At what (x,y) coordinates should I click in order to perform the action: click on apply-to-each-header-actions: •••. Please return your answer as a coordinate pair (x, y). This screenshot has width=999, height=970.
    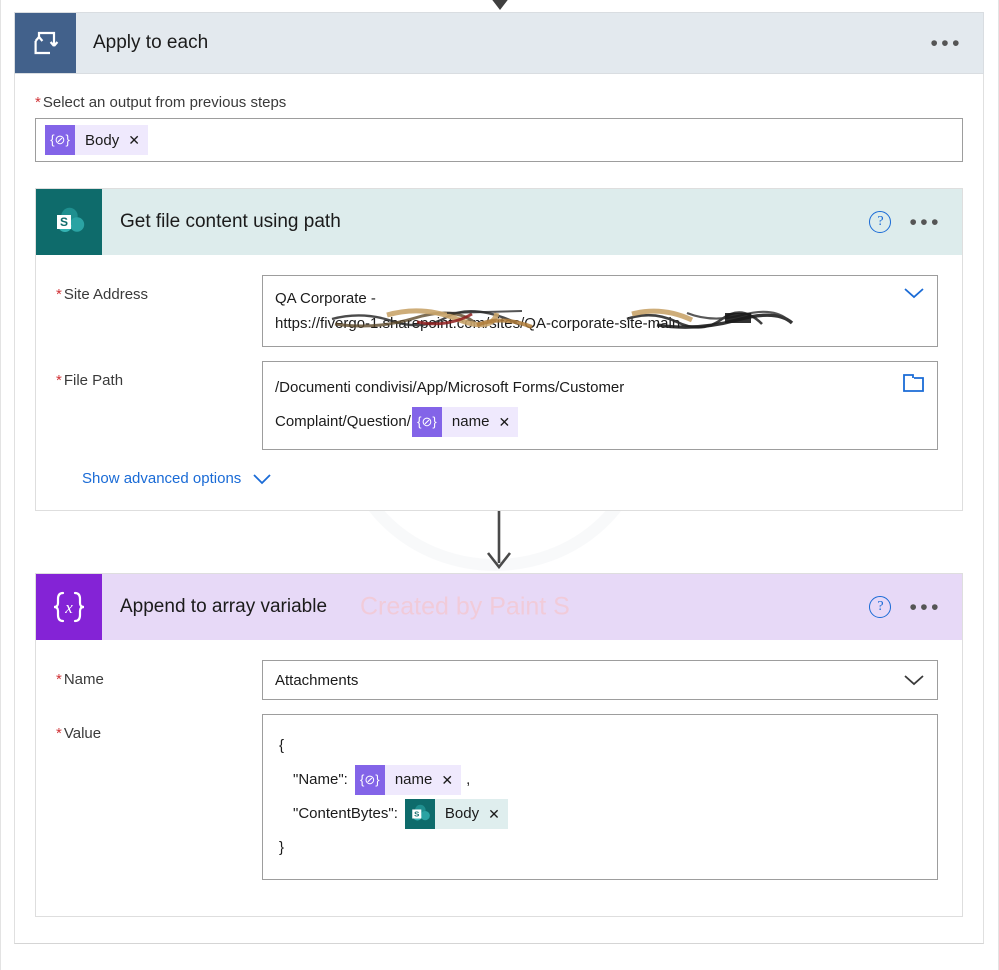
    Looking at the image, I should click on (956, 43).